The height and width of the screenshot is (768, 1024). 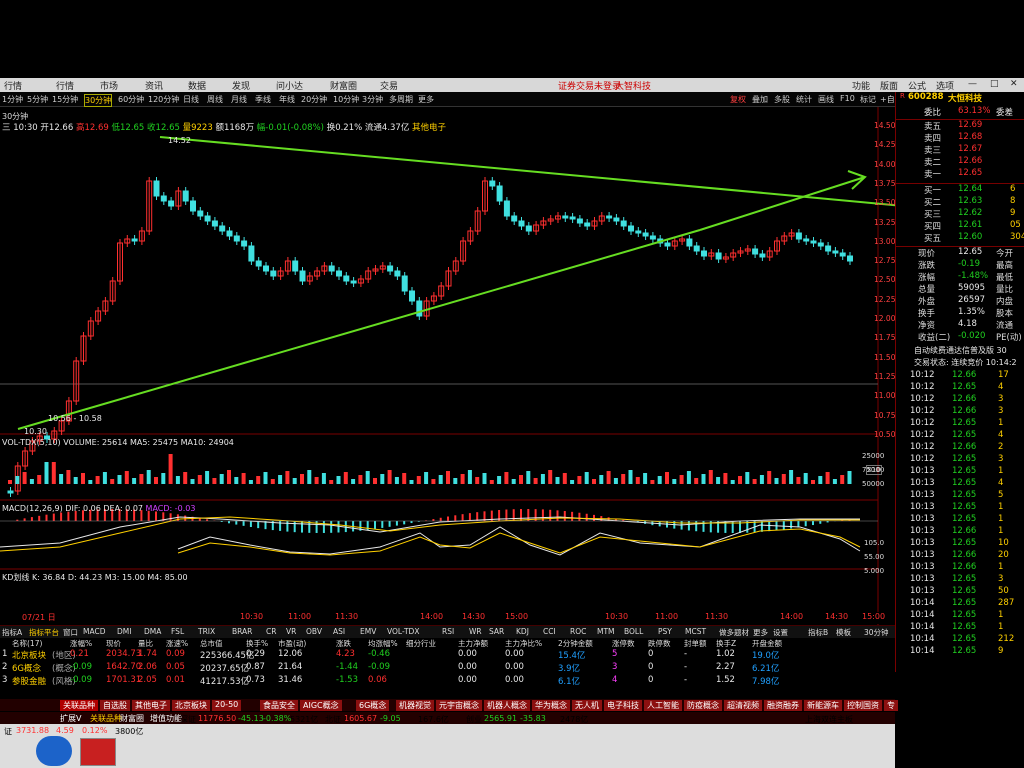 I want to click on sector-tab: 防疫概念, so click(x=703, y=705).